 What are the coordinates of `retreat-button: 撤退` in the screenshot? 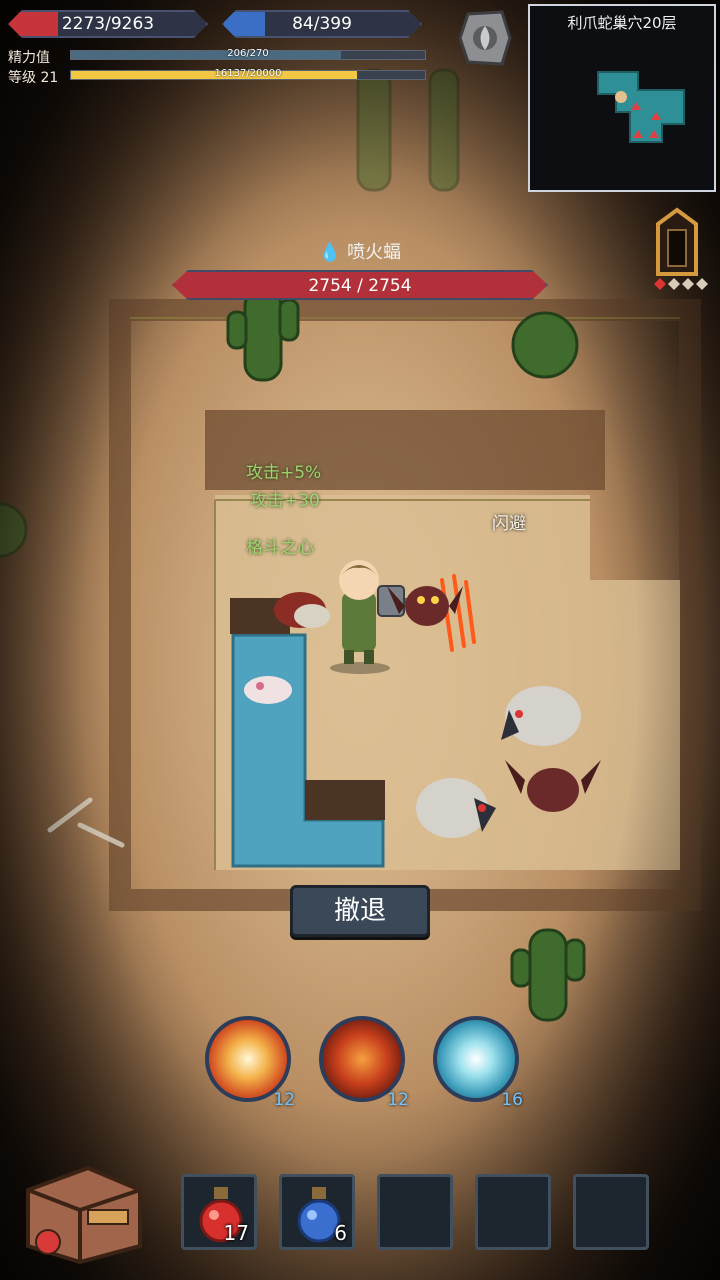 It's located at (360, 911).